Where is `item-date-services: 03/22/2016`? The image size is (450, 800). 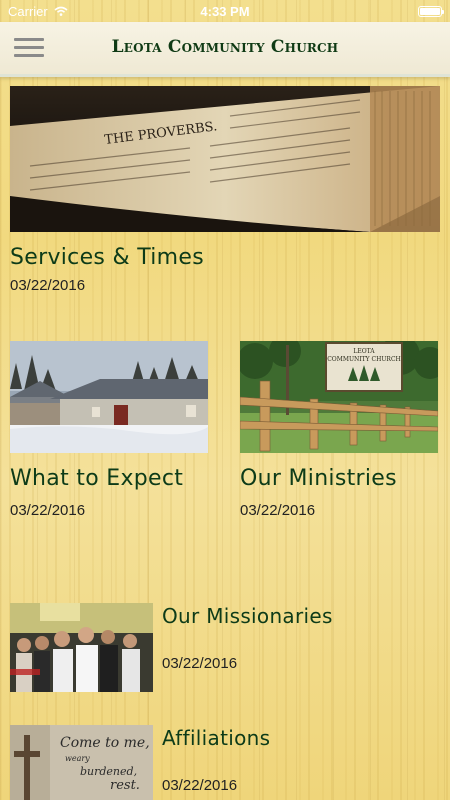
item-date-services: 03/22/2016 is located at coordinates (48, 285).